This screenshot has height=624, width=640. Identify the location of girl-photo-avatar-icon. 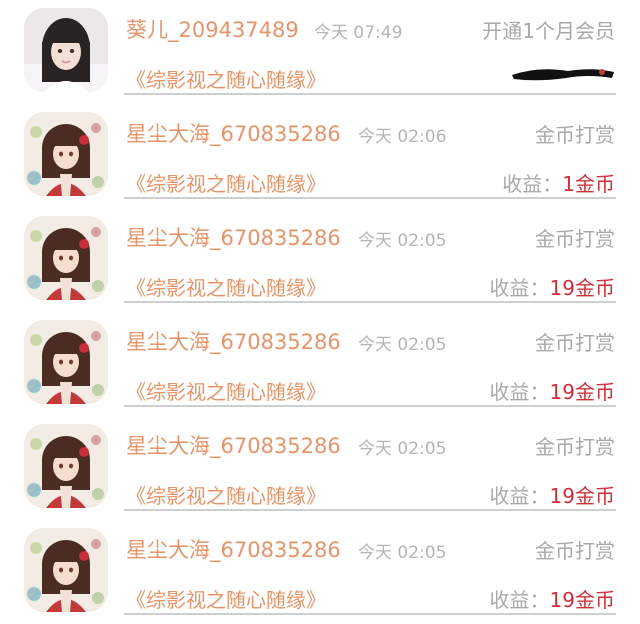
(66, 50).